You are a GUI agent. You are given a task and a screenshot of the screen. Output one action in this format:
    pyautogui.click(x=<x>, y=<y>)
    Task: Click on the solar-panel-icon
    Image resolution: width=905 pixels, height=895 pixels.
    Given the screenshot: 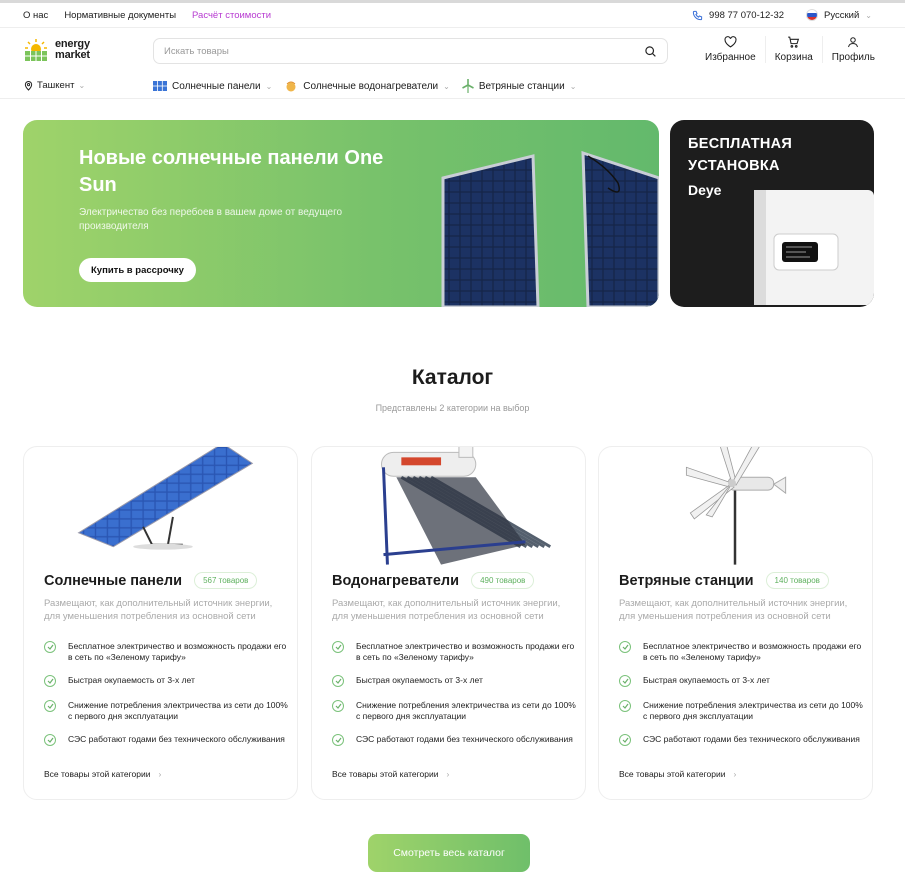 What is the action you would take?
    pyautogui.click(x=160, y=86)
    